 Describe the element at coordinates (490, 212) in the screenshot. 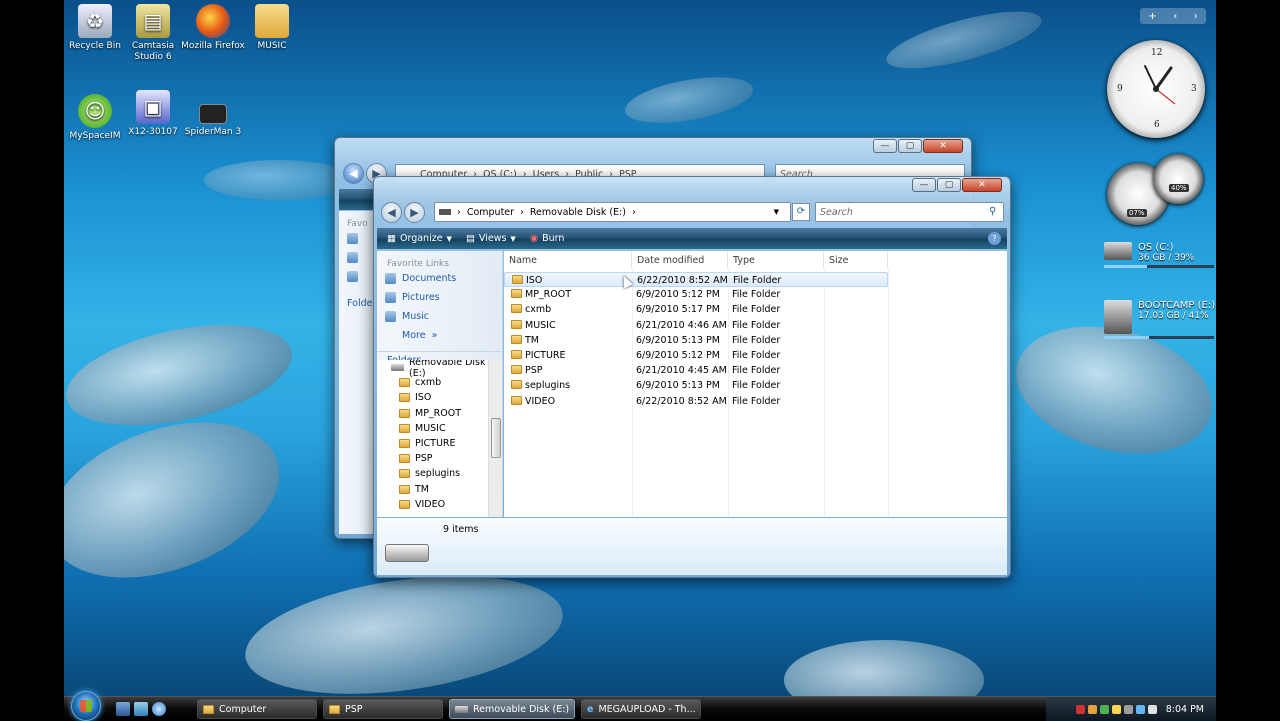

I see `breadcrumb-item: Computer` at that location.